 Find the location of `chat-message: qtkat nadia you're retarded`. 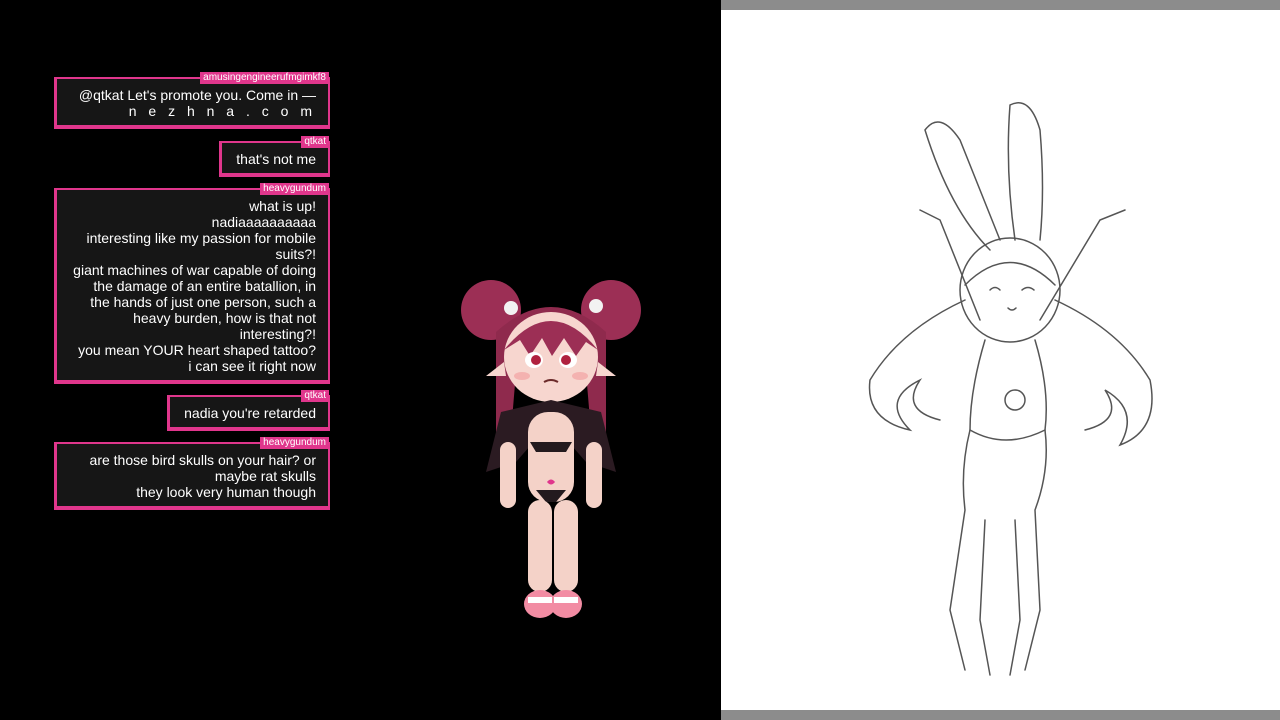

chat-message: qtkat nadia you're retarded is located at coordinates (248, 410).